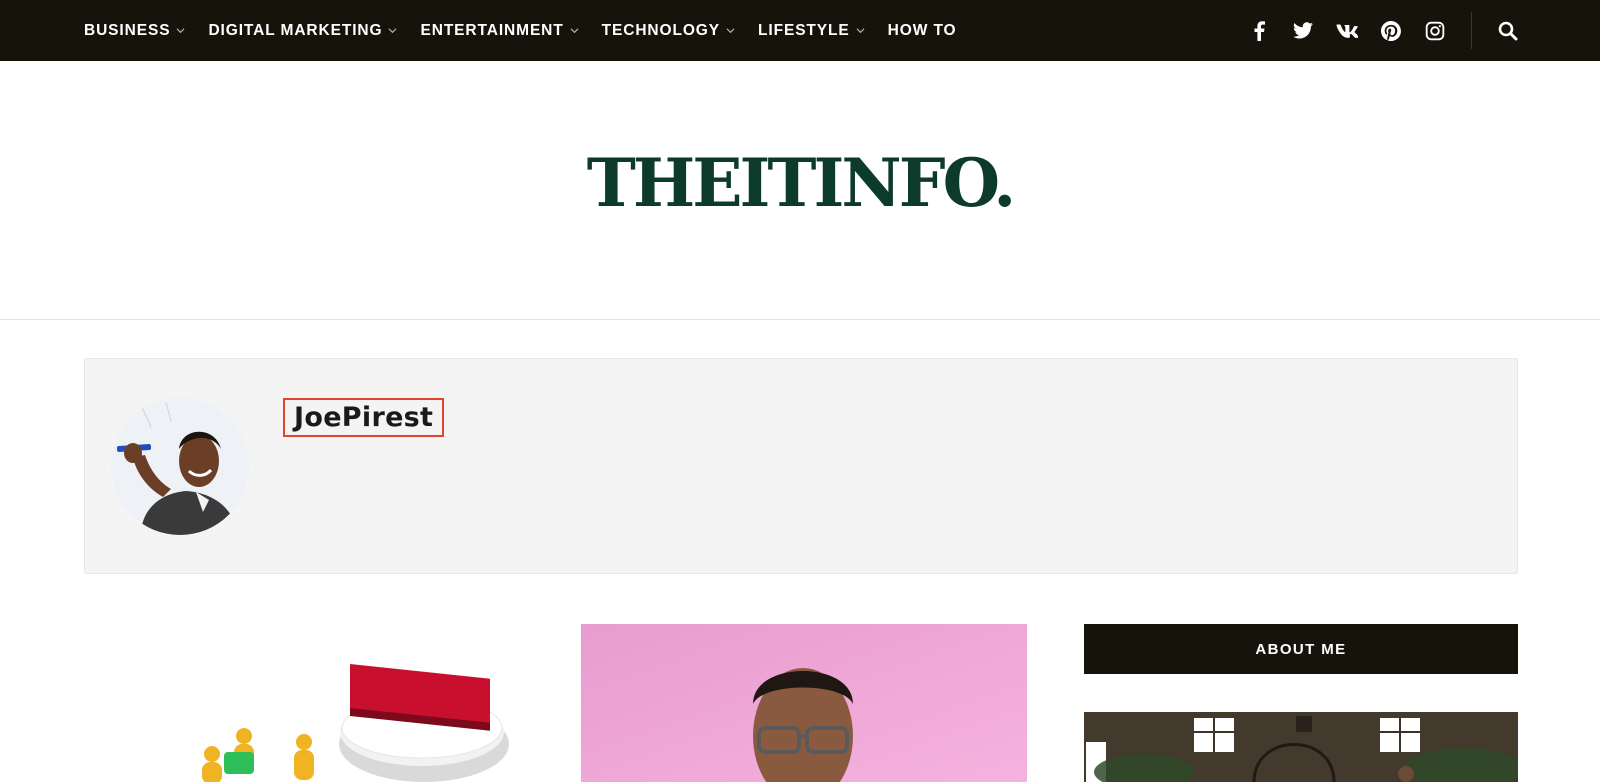 This screenshot has width=1600, height=782. Describe the element at coordinates (1259, 31) in the screenshot. I see `facebook-icon` at that location.